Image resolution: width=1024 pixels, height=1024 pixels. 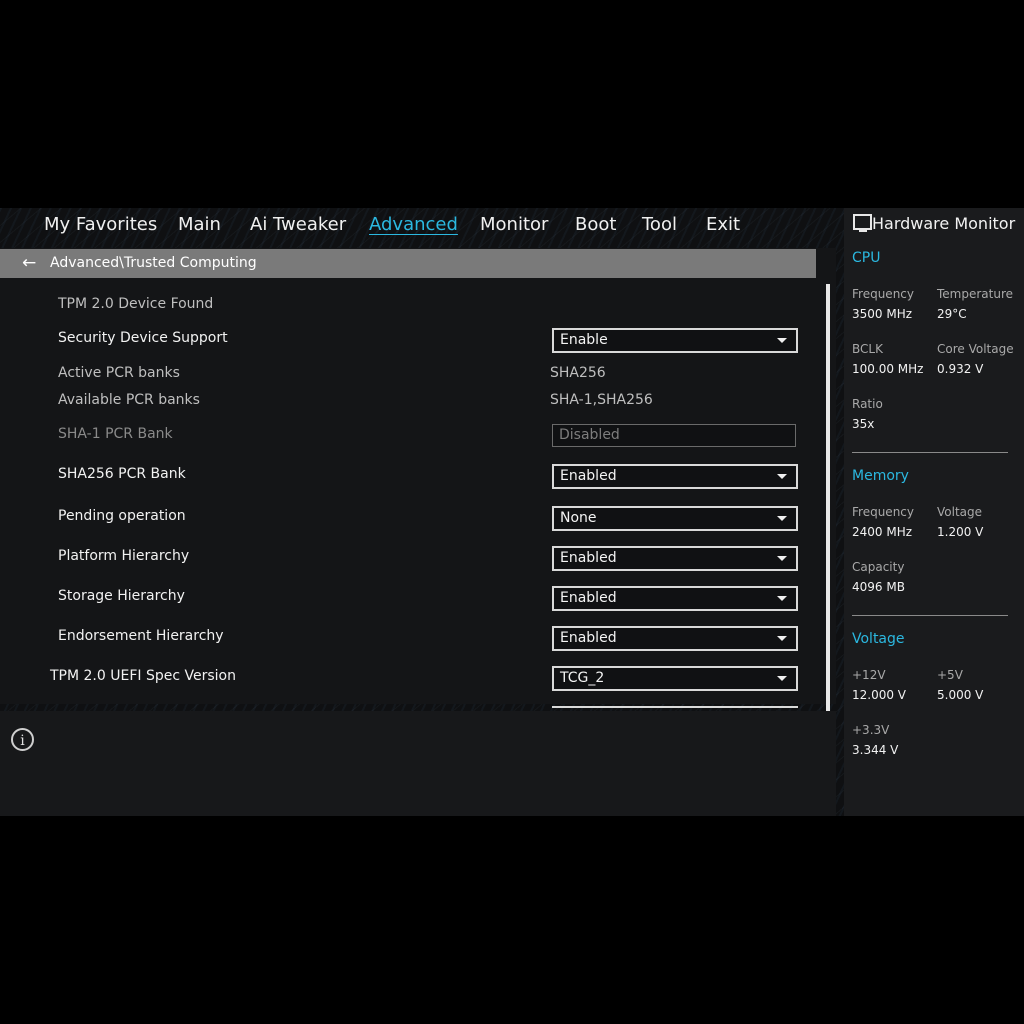 What do you see at coordinates (29, 263) in the screenshot?
I see `back-arrow-icon: ←` at bounding box center [29, 263].